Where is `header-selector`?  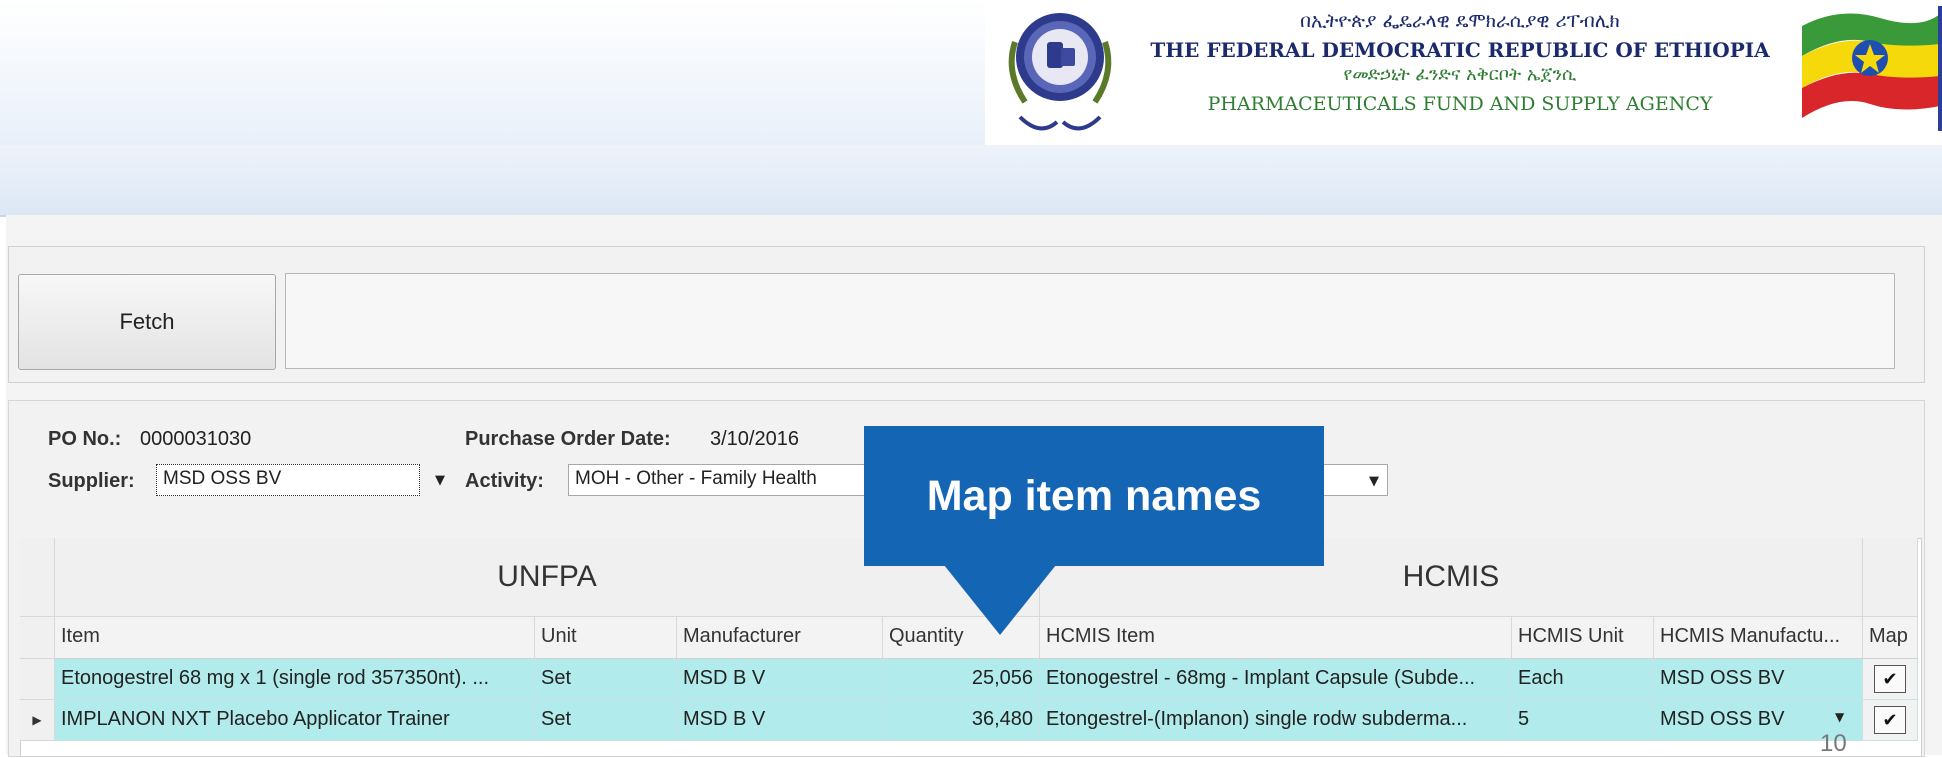
header-selector is located at coordinates (37, 638).